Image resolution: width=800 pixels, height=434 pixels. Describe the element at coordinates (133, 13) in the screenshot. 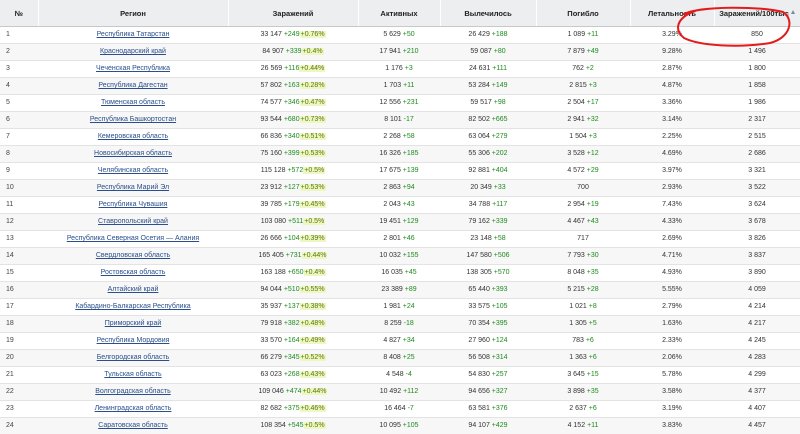

I see `col-header-region: Регион` at that location.